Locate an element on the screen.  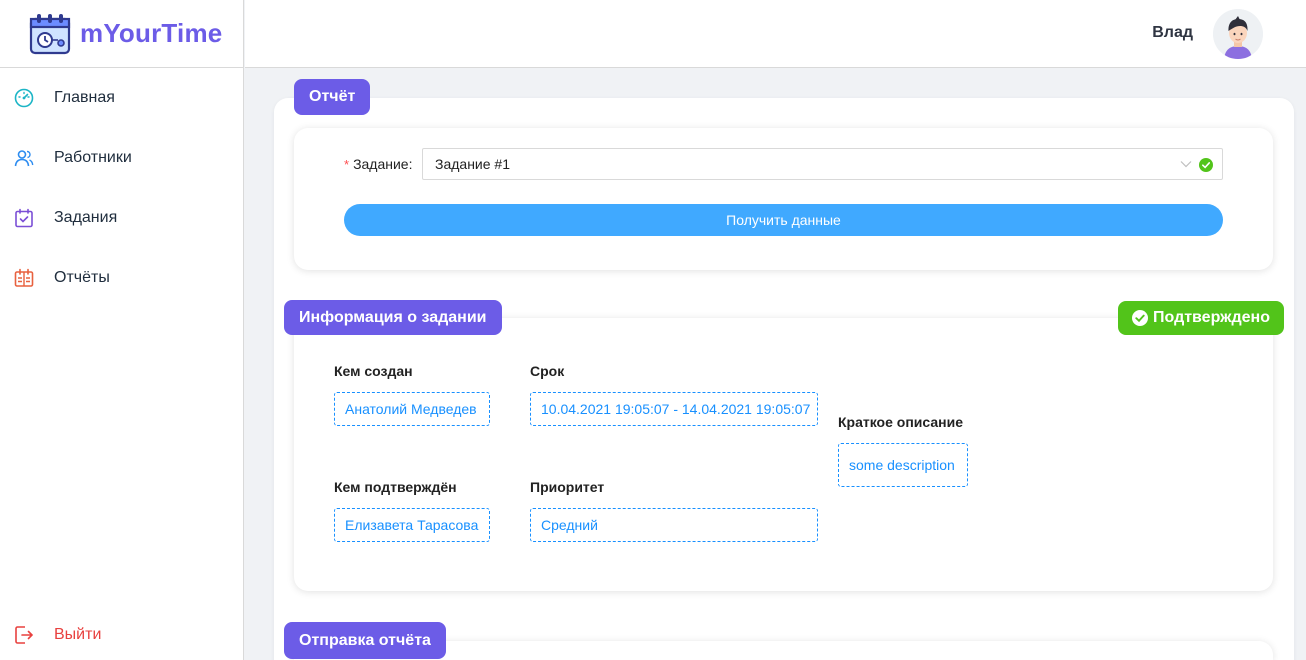
user-name: Влад is located at coordinates (1172, 33).